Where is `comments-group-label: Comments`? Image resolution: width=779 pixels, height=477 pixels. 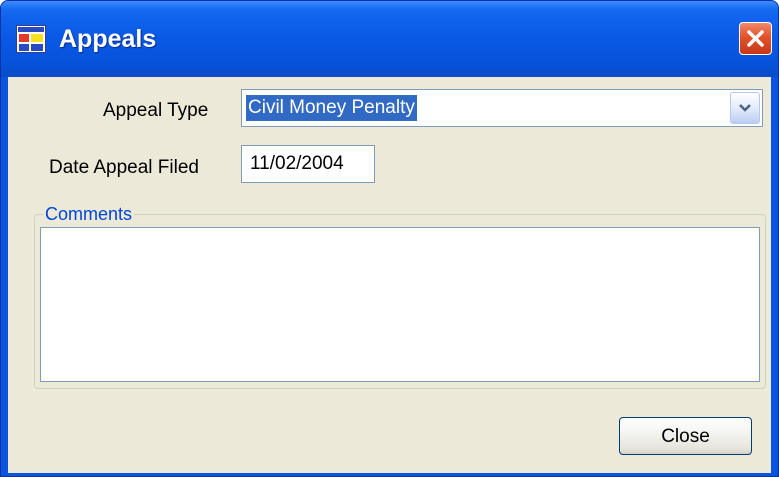 comments-group-label: Comments is located at coordinates (89, 214).